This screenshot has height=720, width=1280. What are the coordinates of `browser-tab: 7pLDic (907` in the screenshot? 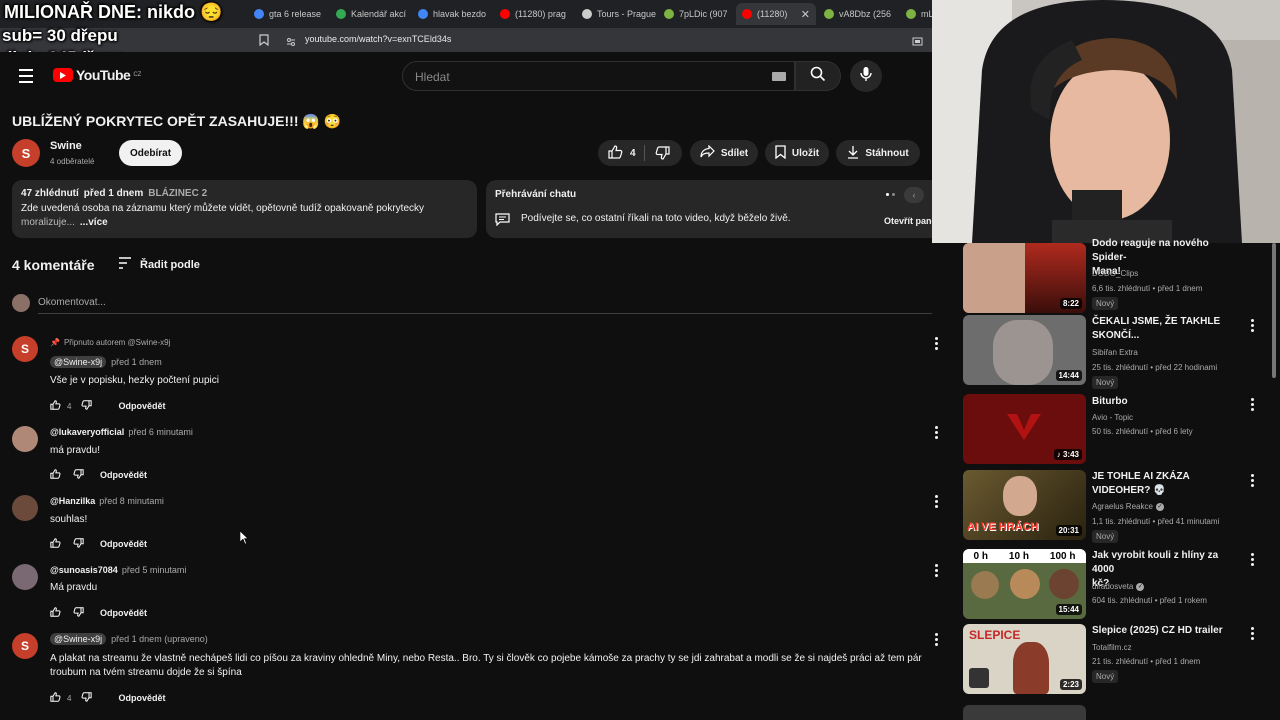 It's located at (697, 14).